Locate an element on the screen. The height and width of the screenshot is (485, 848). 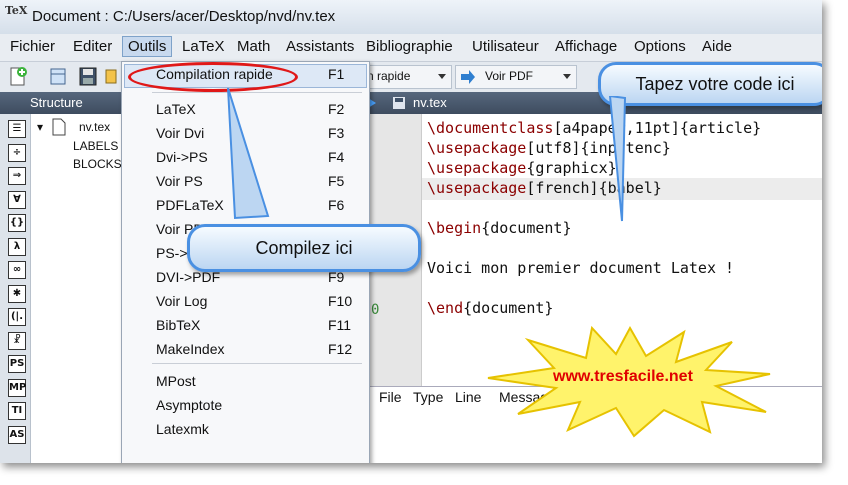
menu-shortcut: F11 is located at coordinates (340, 325).